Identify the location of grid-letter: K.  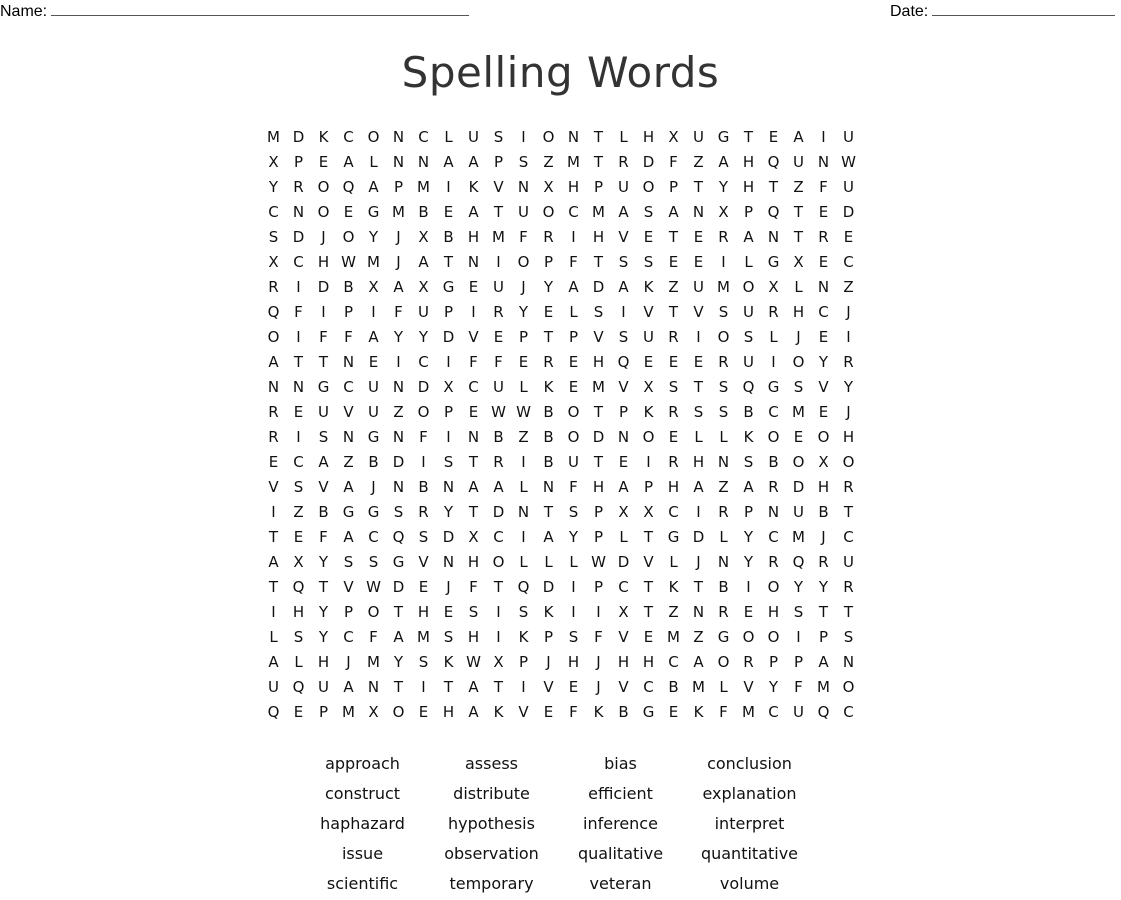
(548, 612).